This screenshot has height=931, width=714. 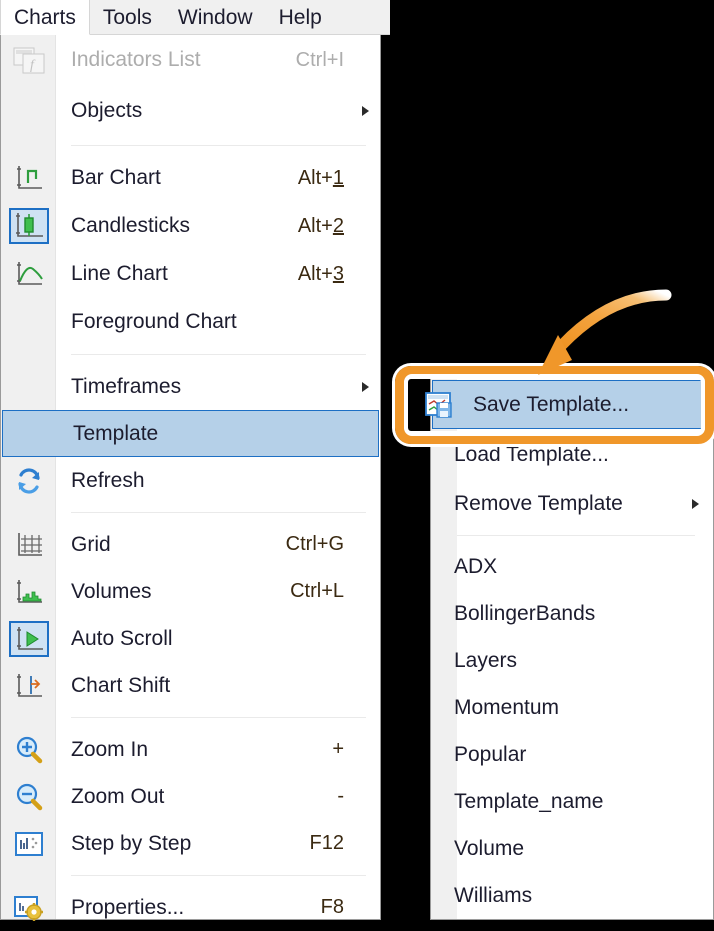 I want to click on menubar-item-tools-label: Tools, so click(x=127, y=17).